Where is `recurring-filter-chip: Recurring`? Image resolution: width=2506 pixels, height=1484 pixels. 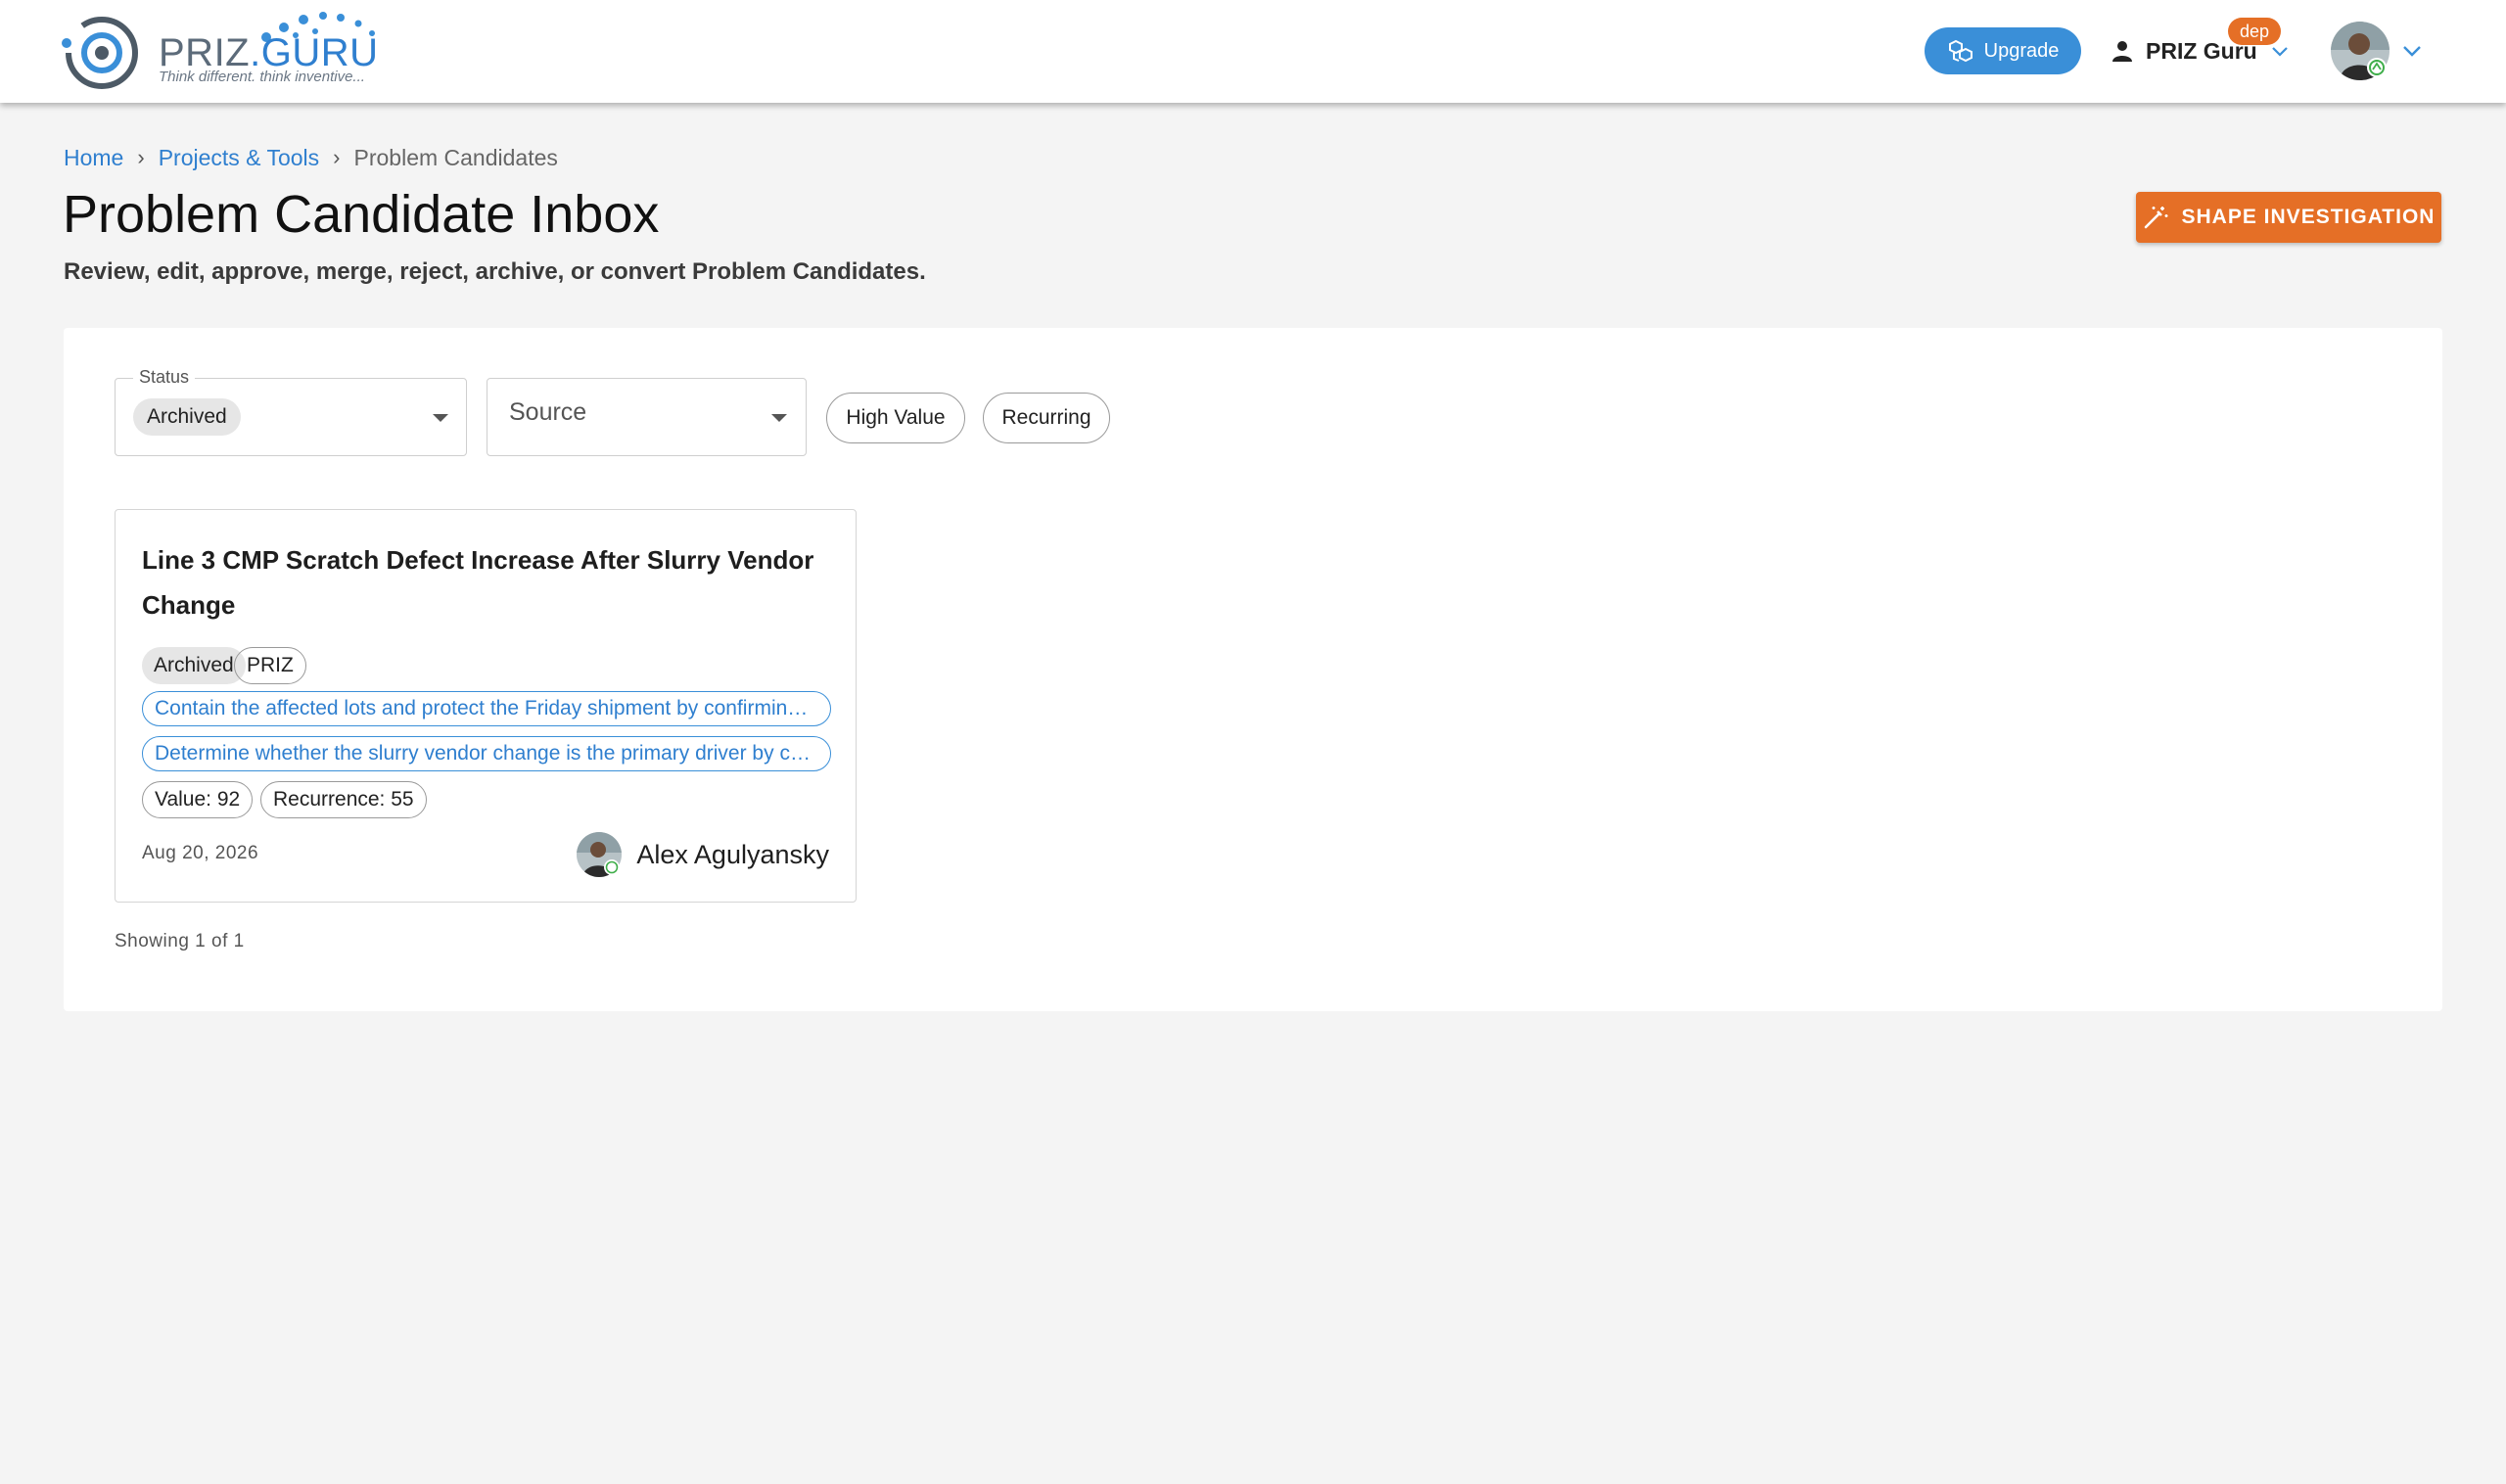 recurring-filter-chip: Recurring is located at coordinates (1046, 418).